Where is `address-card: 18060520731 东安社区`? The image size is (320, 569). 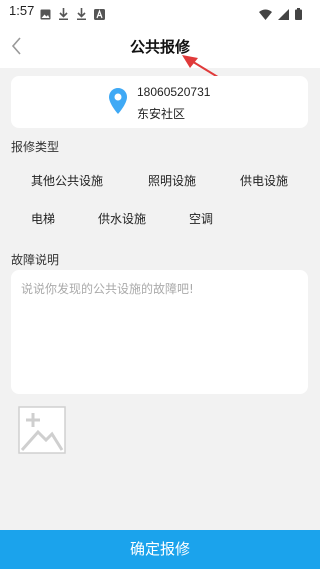
address-card: 18060520731 东安社区 is located at coordinates (159, 102).